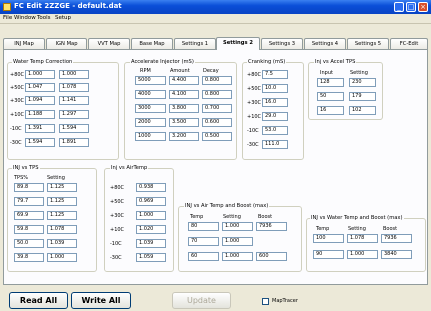 The image size is (431, 311). I want to click on read-all-button: Read All, so click(38, 300).